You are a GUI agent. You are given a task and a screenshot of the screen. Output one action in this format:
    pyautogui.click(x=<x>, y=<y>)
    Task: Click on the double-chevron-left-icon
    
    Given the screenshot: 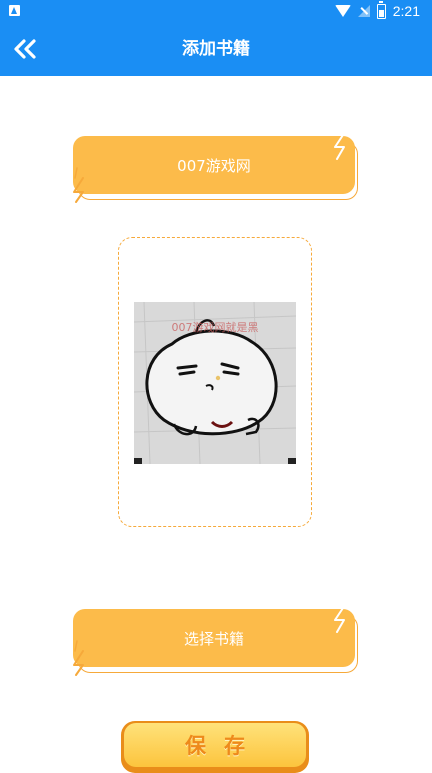 What is the action you would take?
    pyautogui.click(x=25, y=49)
    